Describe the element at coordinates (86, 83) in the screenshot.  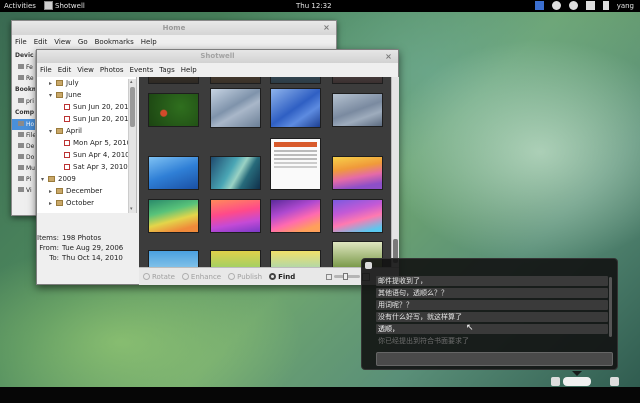
I see `tree-row: ▸ July` at that location.